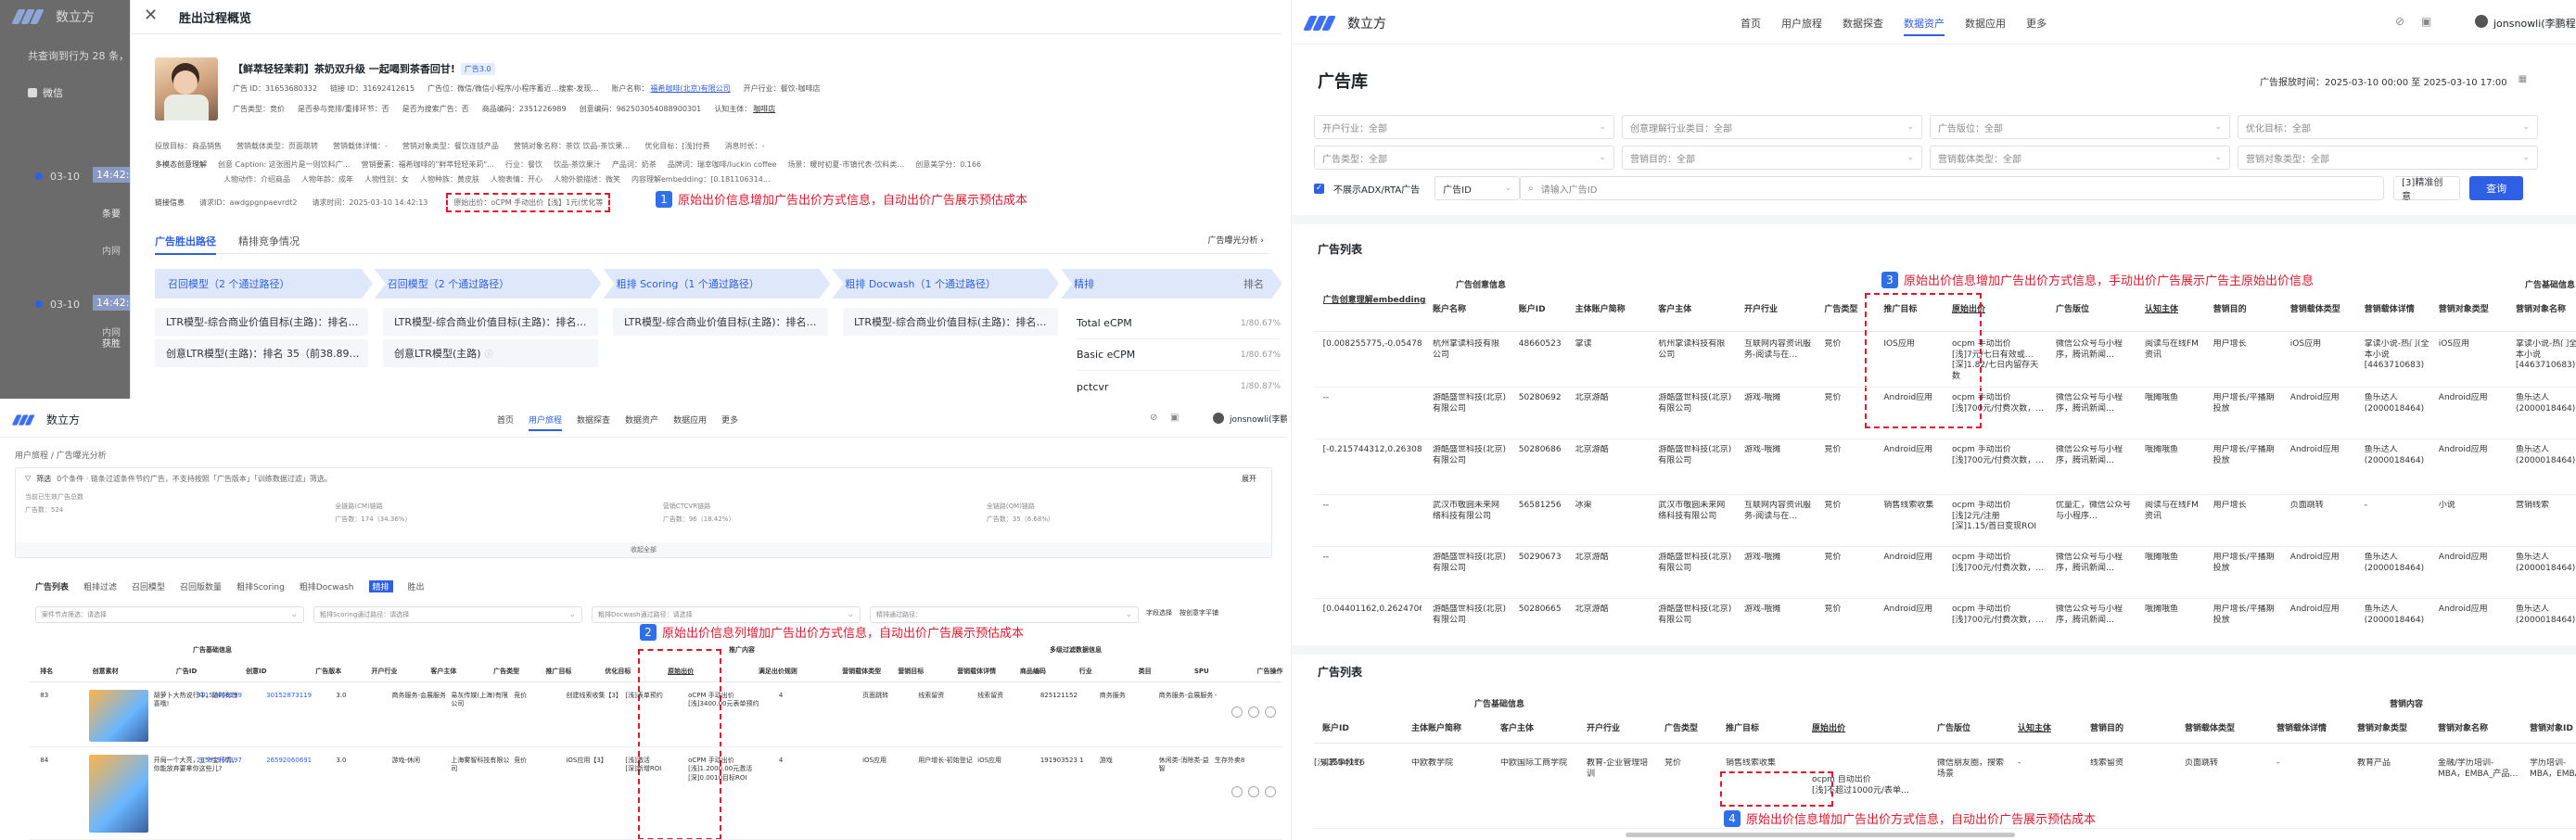 The width and height of the screenshot is (2576, 840). I want to click on tab-rerank-competition: 精排竞争情况, so click(269, 241).